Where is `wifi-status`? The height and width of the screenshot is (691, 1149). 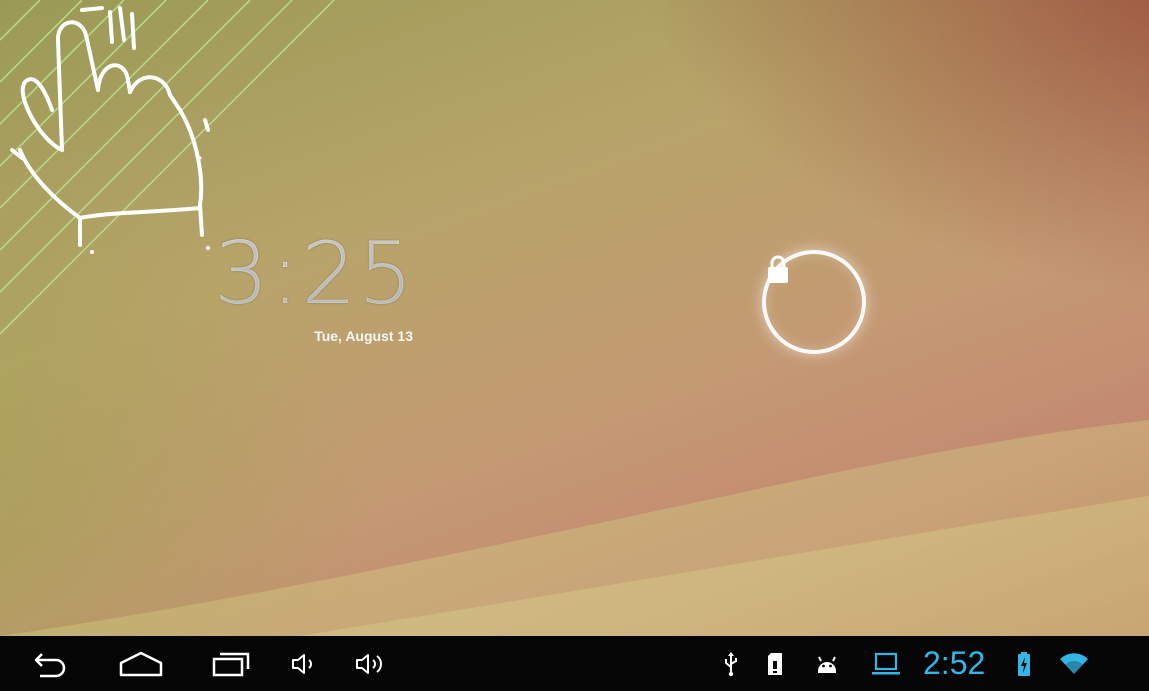
wifi-status is located at coordinates (1074, 663).